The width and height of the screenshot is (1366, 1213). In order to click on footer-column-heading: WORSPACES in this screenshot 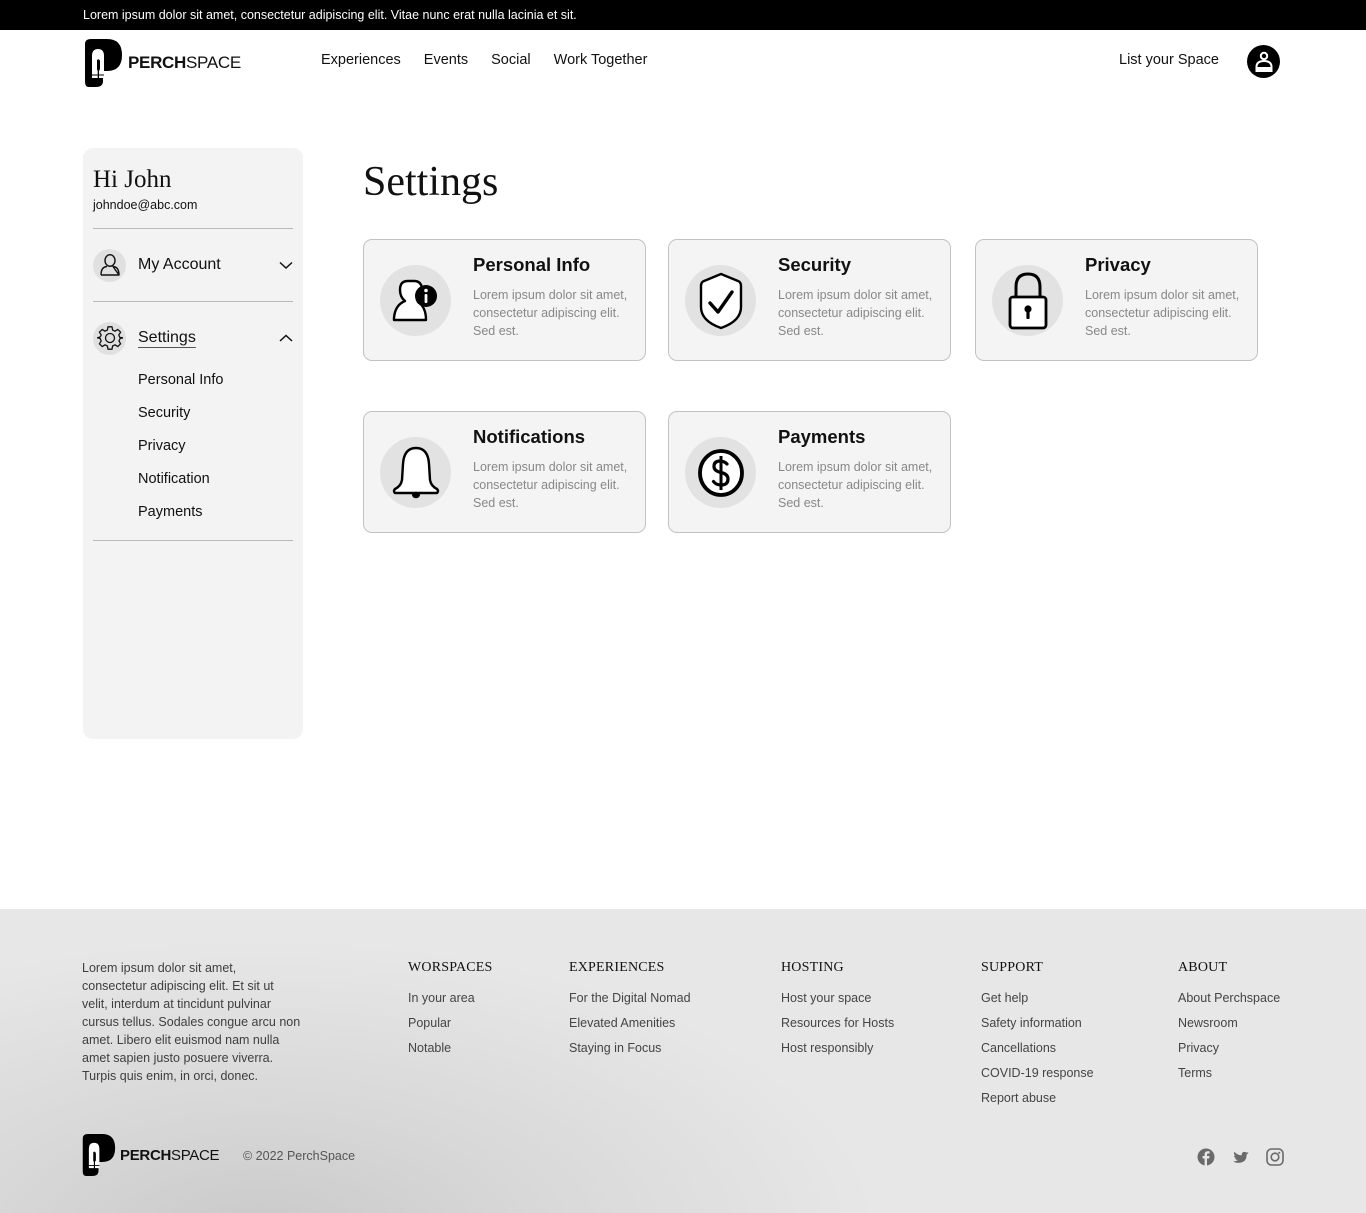, I will do `click(450, 967)`.